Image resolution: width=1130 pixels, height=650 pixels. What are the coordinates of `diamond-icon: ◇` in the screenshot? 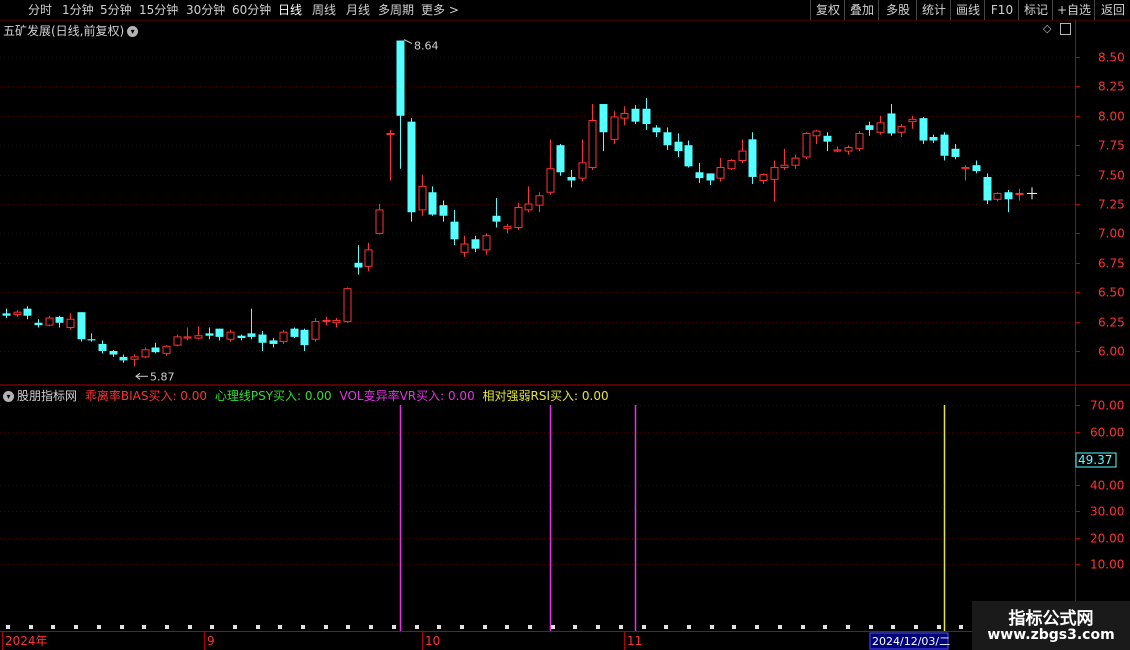 It's located at (1047, 28).